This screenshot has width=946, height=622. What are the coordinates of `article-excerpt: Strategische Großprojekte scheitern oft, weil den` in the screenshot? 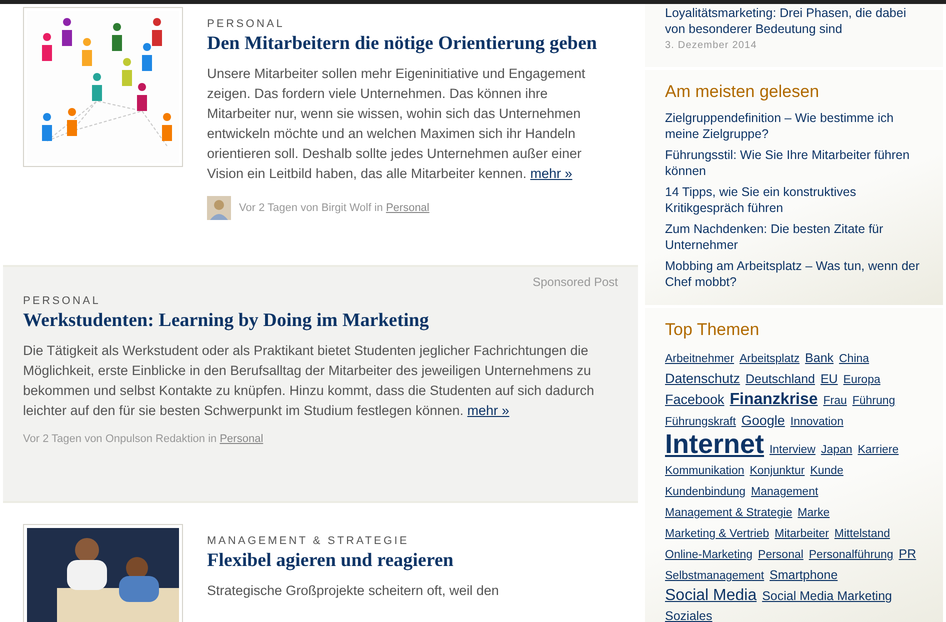 It's located at (353, 591).